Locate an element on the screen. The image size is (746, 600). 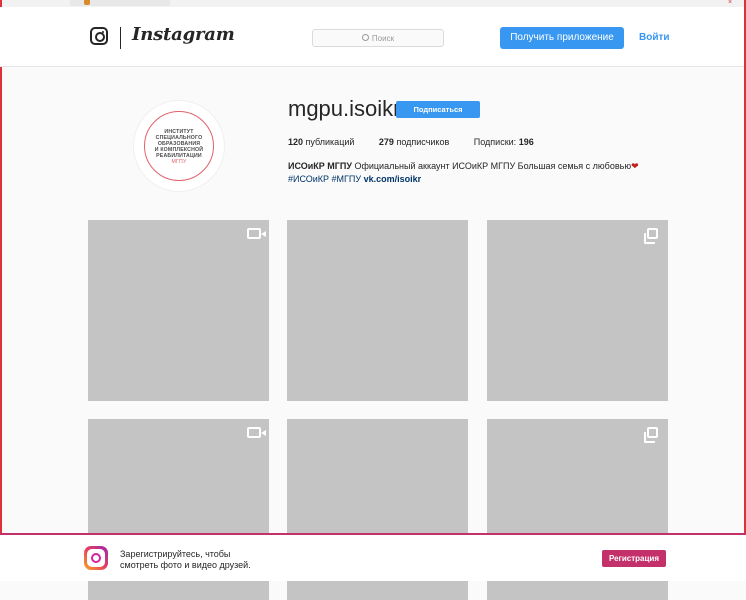
following-stat: Подписки: 196 is located at coordinates (504, 142).